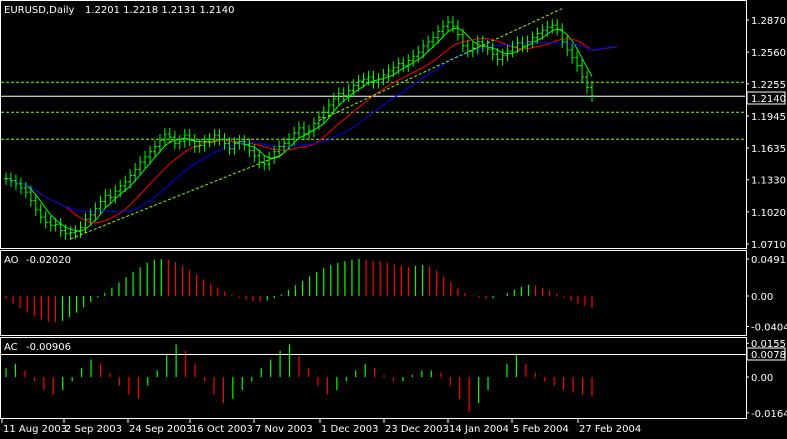 The width and height of the screenshot is (787, 439). What do you see at coordinates (768, 355) in the screenshot?
I see `ac-marker-label: 0.0078` at bounding box center [768, 355].